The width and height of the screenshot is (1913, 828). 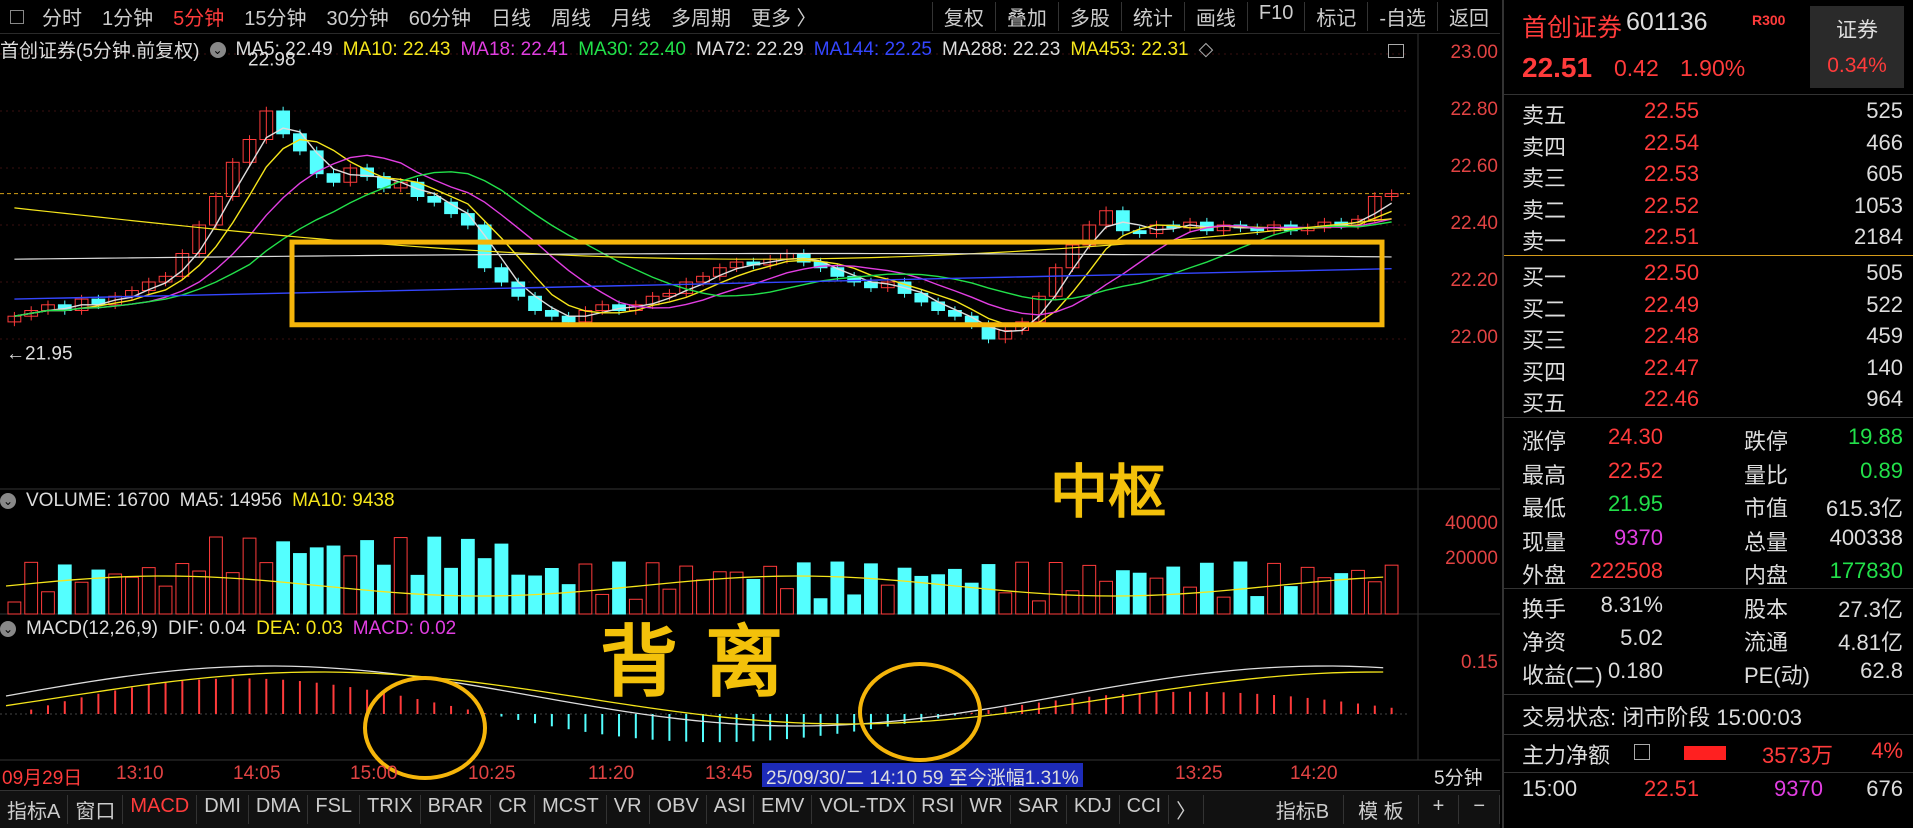 What do you see at coordinates (678, 809) in the screenshot?
I see `indicator-tab-11: OBV` at bounding box center [678, 809].